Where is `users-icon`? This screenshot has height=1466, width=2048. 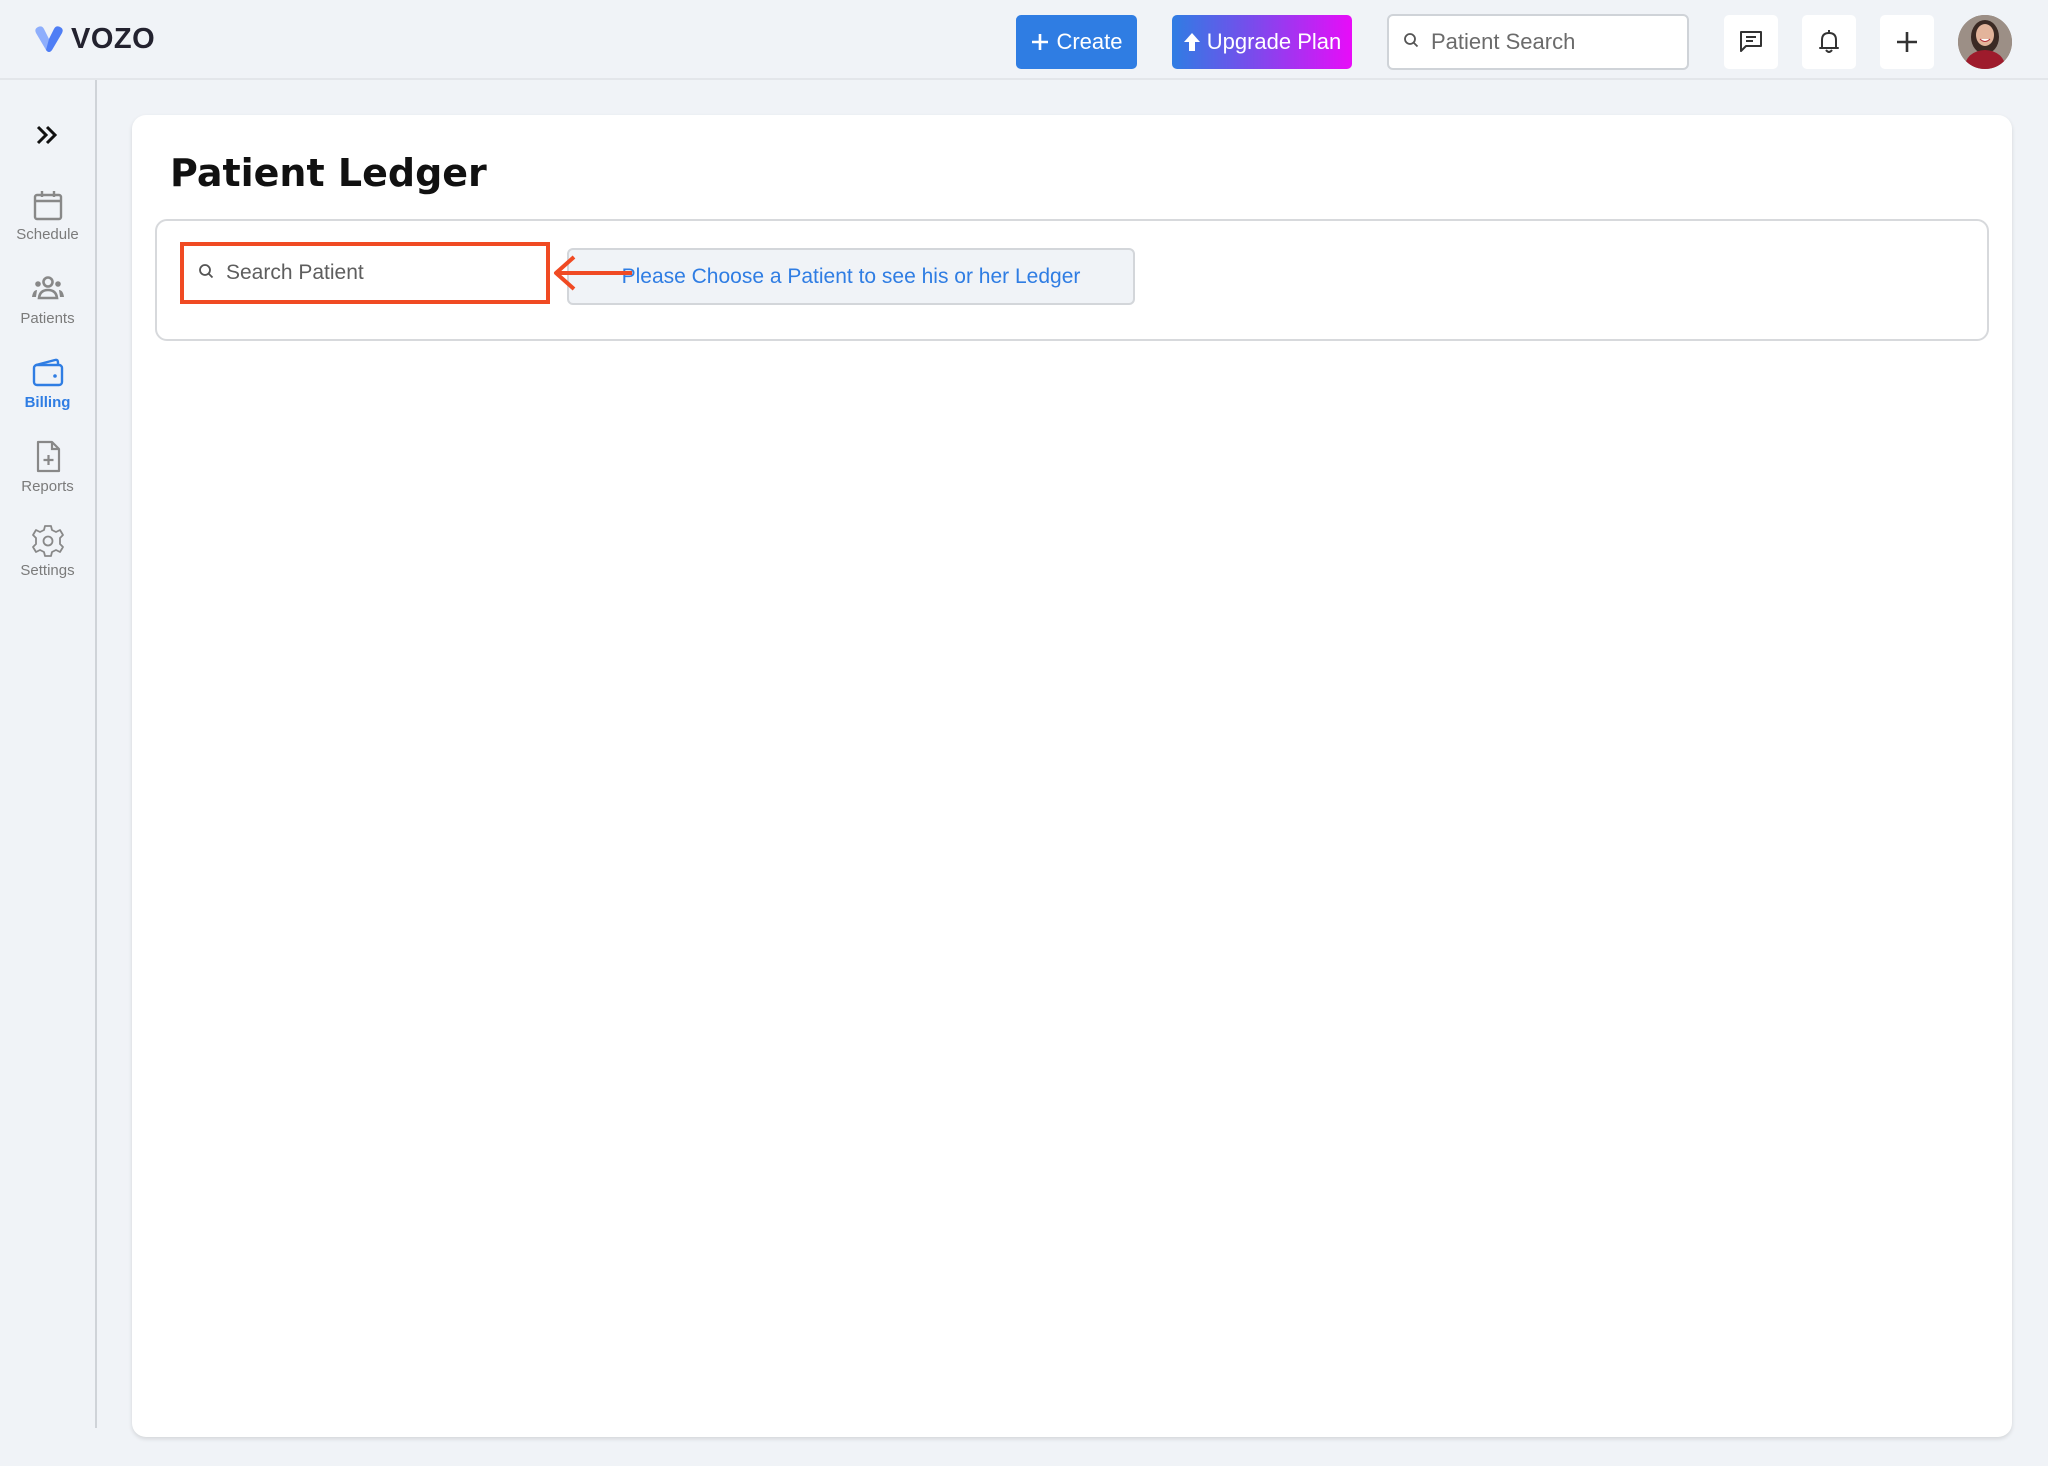 users-icon is located at coordinates (47, 288).